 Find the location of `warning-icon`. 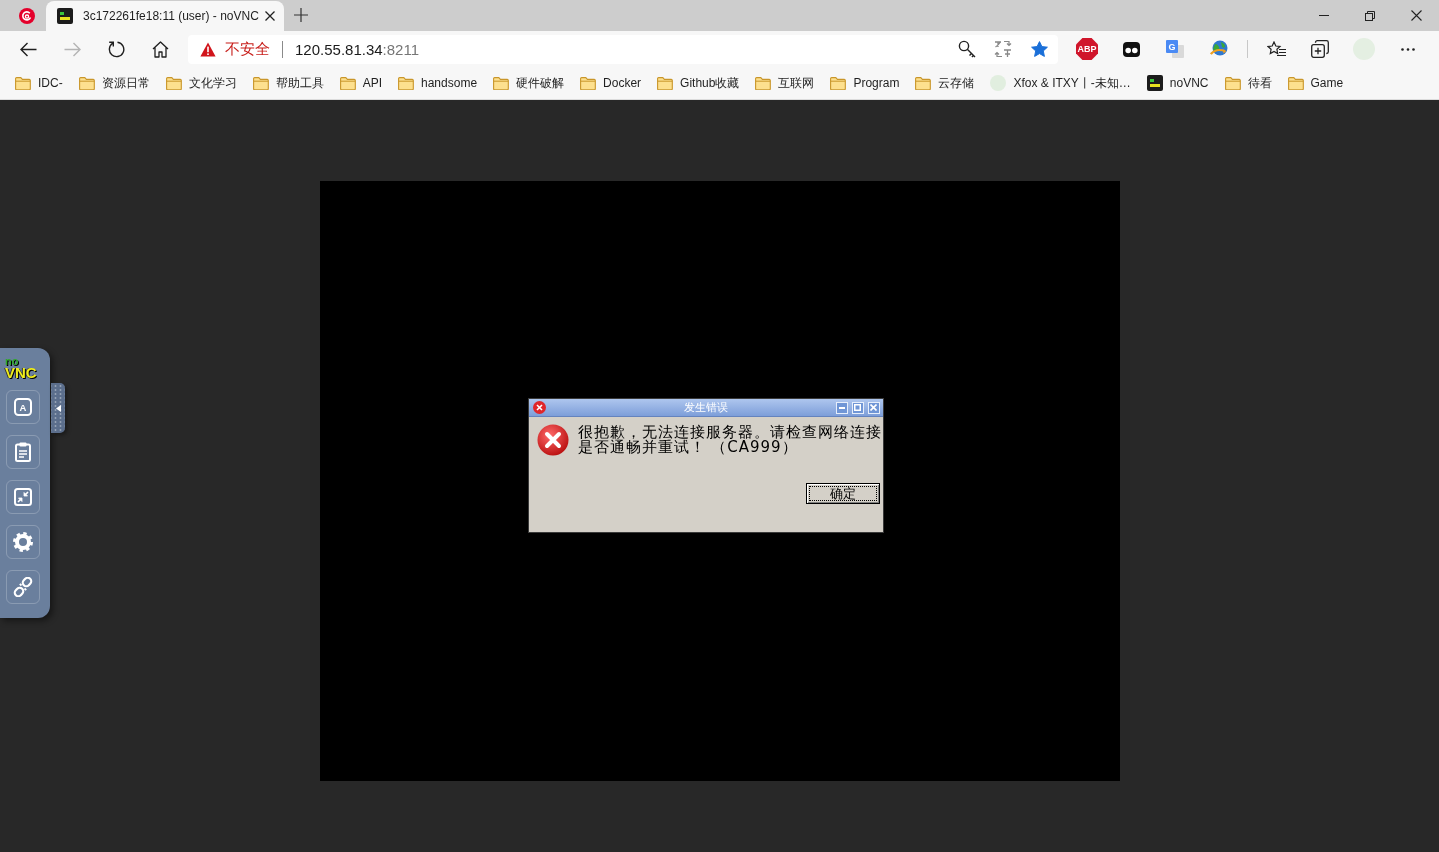

warning-icon is located at coordinates (208, 49).